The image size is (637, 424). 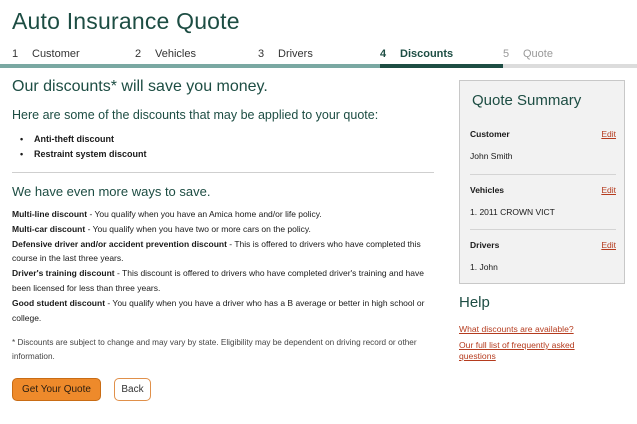 I want to click on step-label: Customer, so click(x=56, y=54).